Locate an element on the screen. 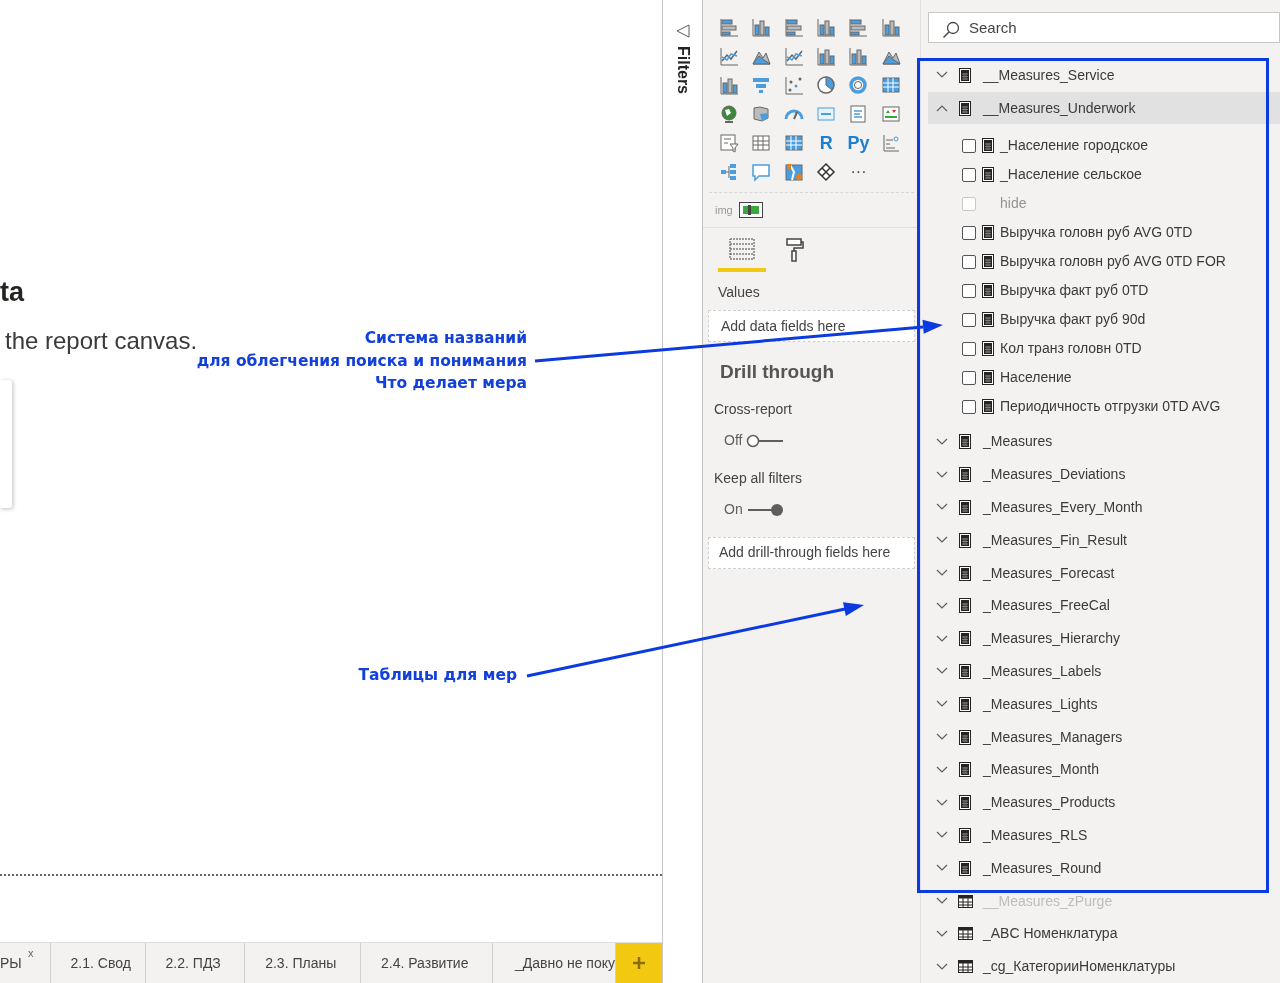  pie-chart-icon is located at coordinates (826, 84).